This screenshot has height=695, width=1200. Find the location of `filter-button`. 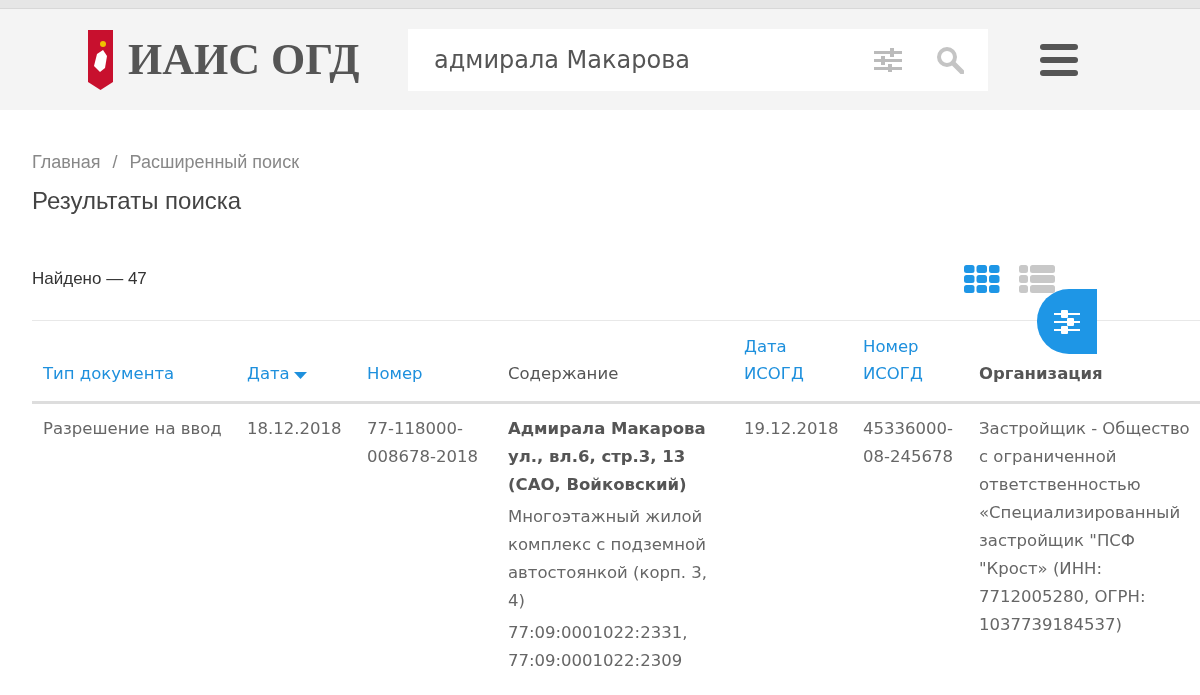

filter-button is located at coordinates (1067, 321).